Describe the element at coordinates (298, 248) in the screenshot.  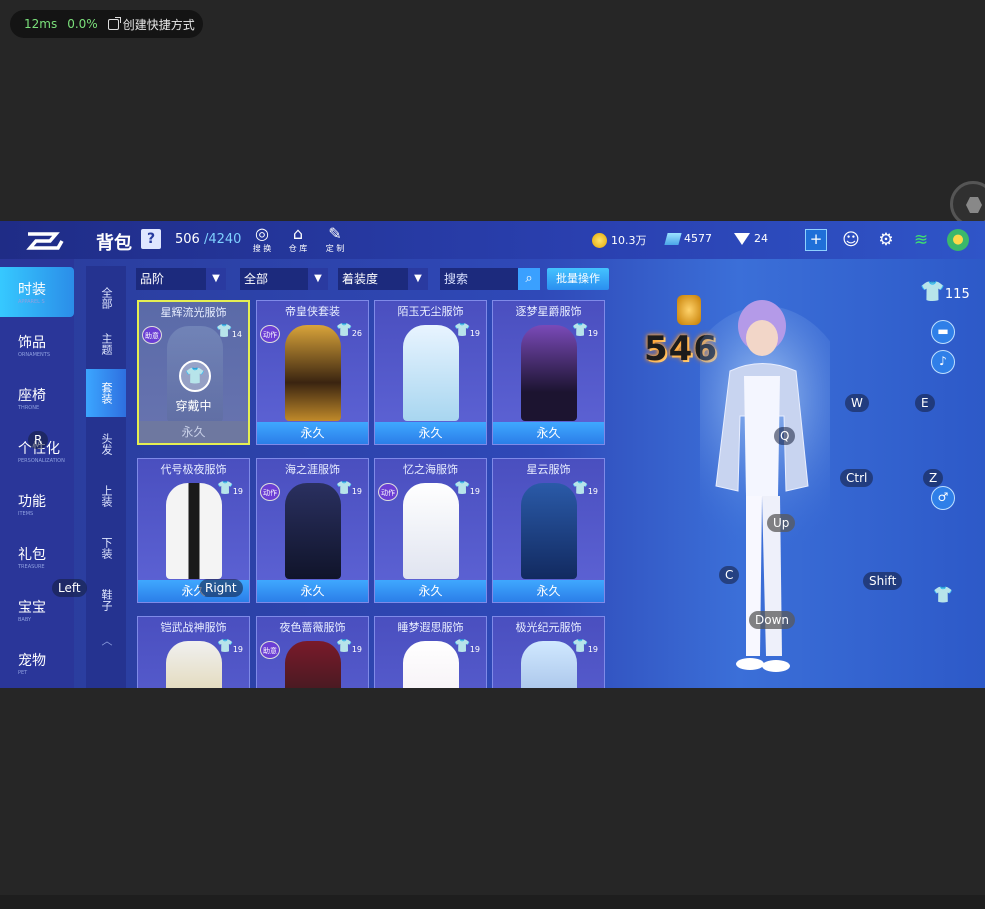
I see `warehouse-label: 仓 库` at that location.